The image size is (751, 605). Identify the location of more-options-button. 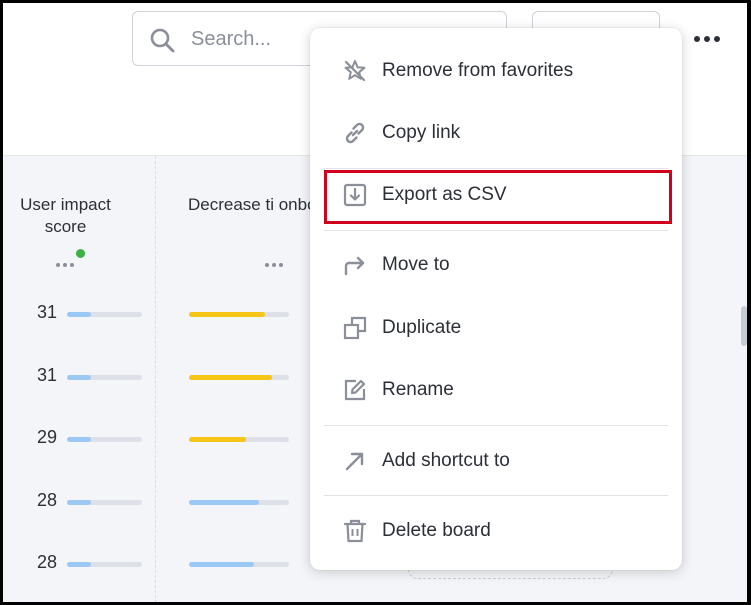
(707, 39).